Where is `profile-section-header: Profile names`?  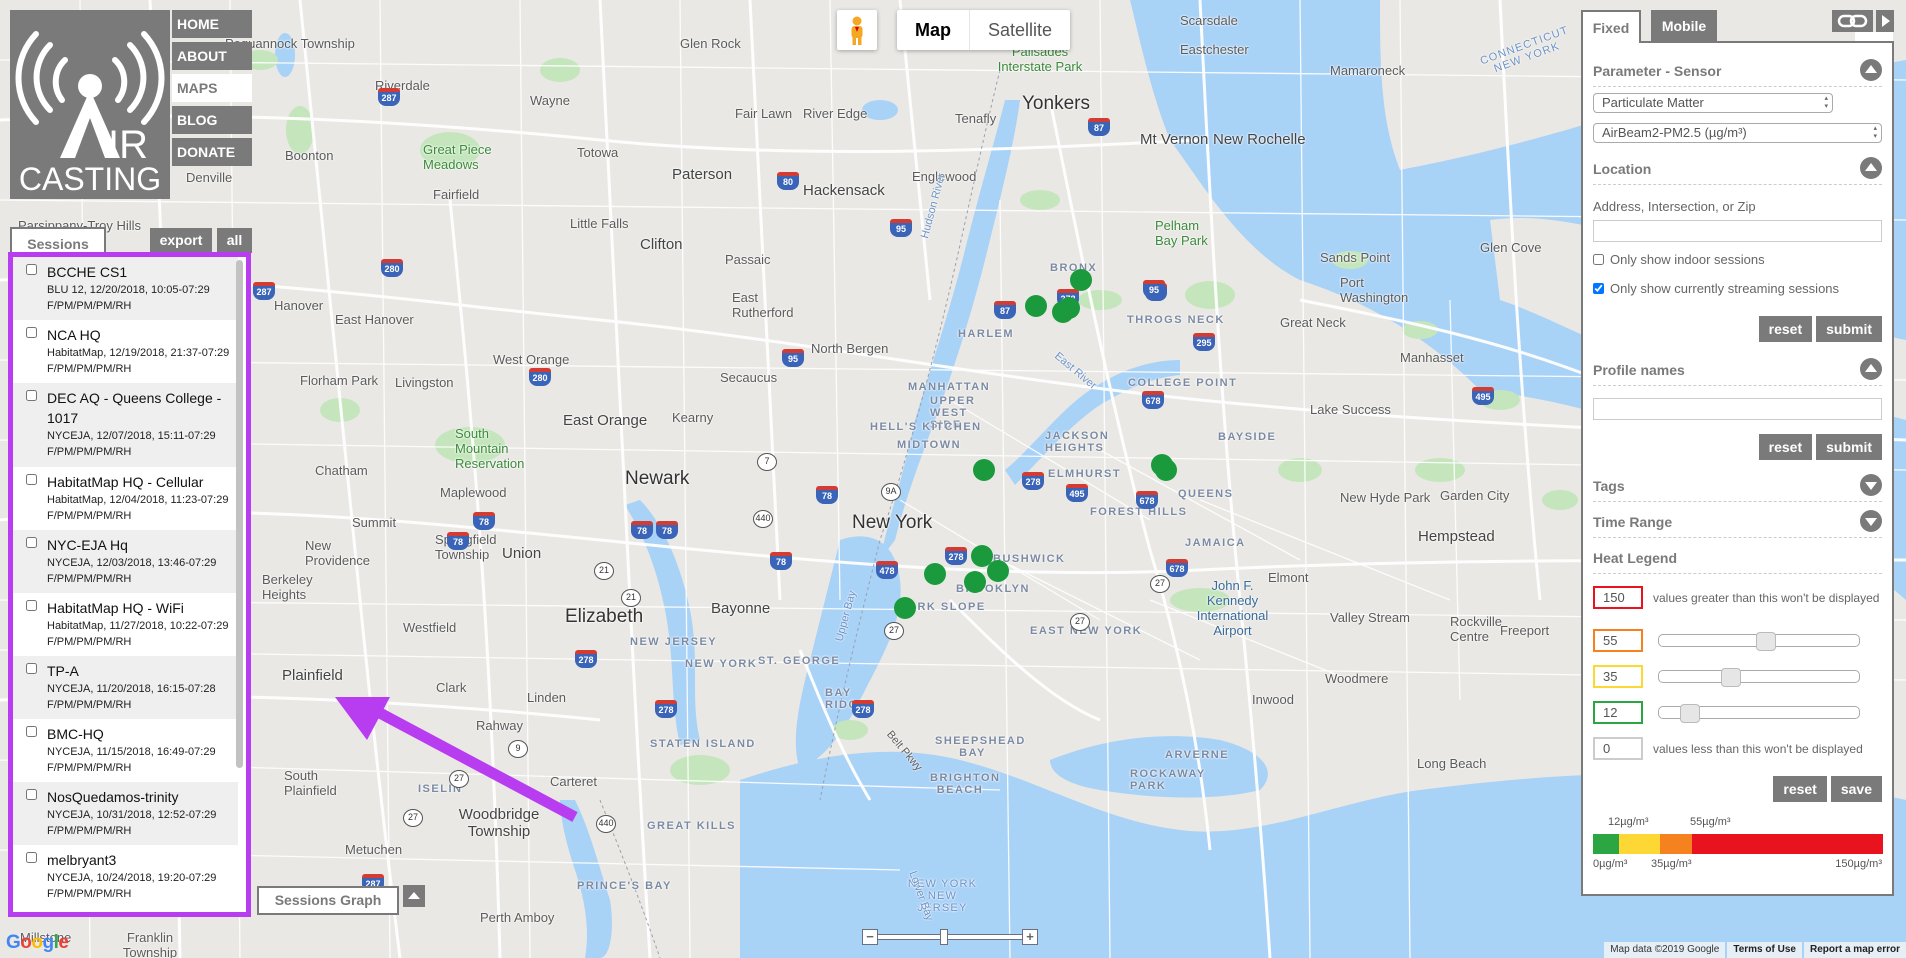
profile-section-header: Profile names is located at coordinates (1737, 368).